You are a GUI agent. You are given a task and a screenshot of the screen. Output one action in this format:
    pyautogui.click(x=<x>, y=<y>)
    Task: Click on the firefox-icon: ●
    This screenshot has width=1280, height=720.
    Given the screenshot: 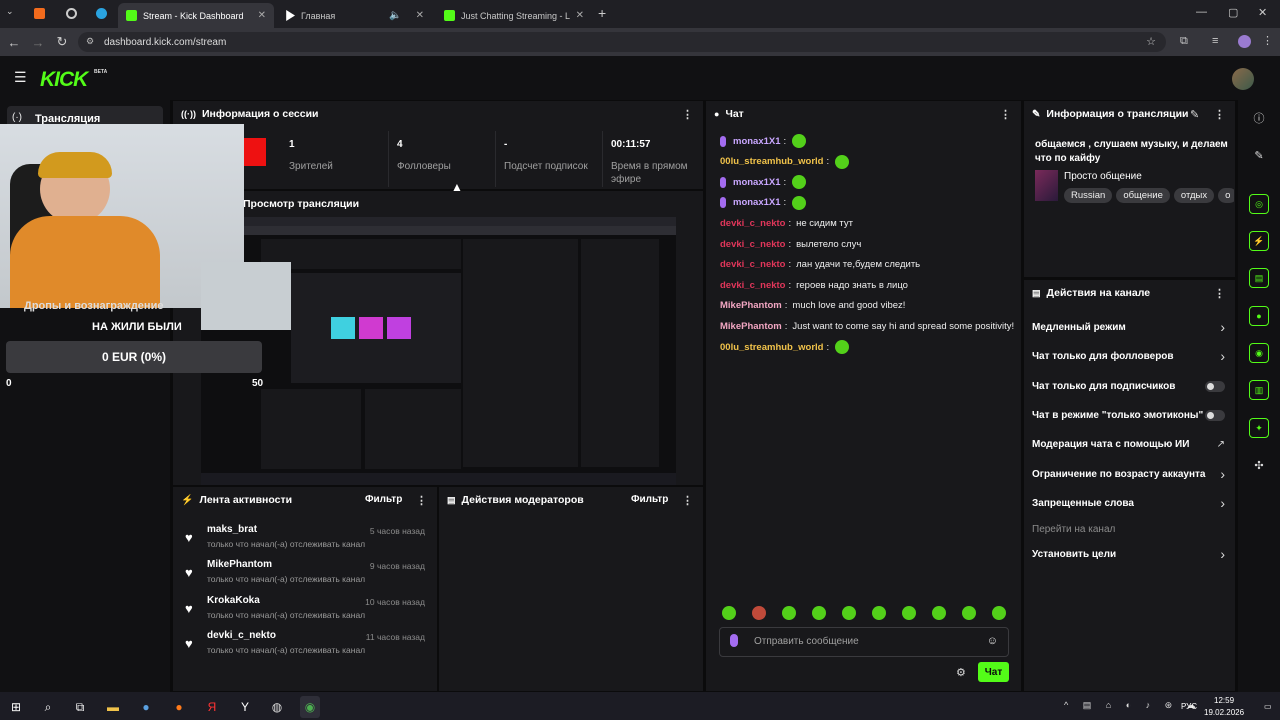 What is the action you would take?
    pyautogui.click(x=179, y=707)
    